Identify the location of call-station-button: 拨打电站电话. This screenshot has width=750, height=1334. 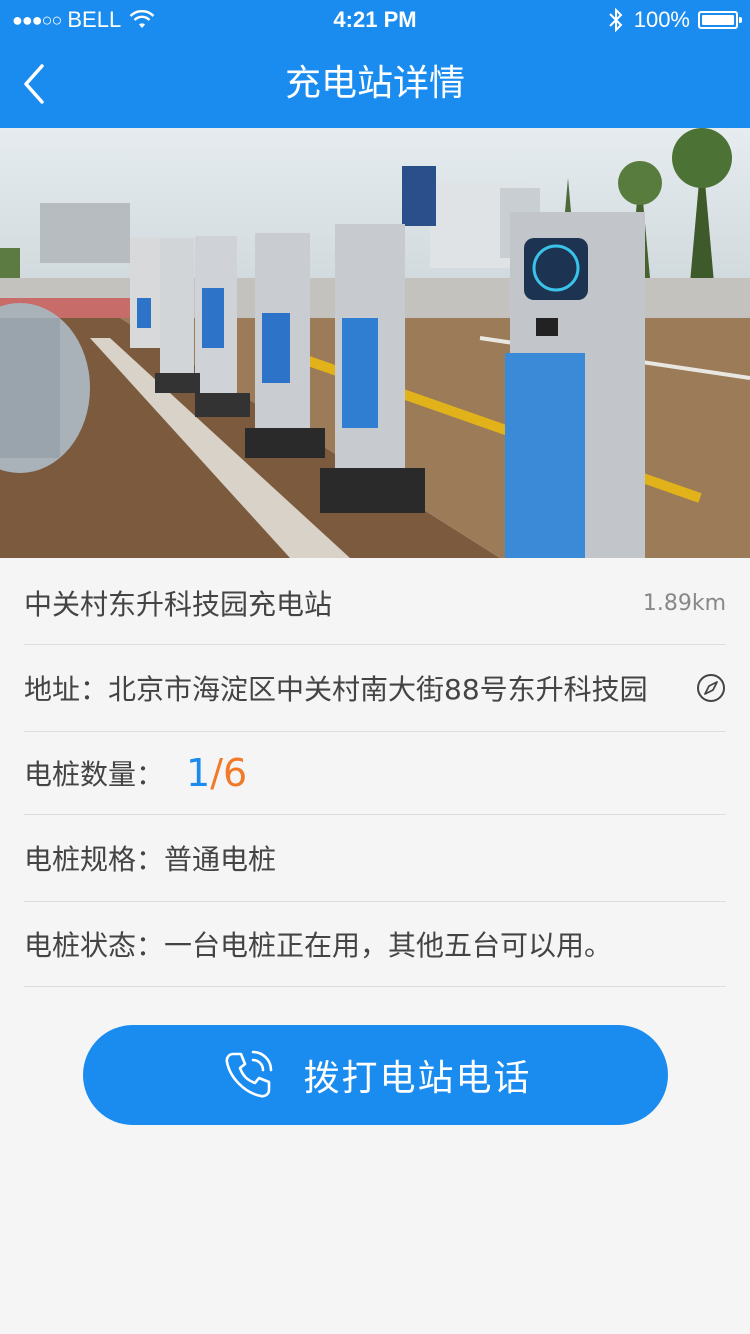
(375, 1075).